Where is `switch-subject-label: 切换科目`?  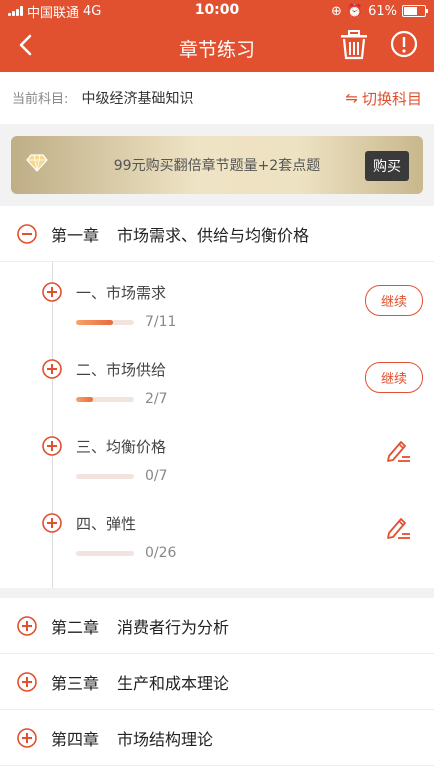
switch-subject-label: 切换科目 is located at coordinates (391, 98).